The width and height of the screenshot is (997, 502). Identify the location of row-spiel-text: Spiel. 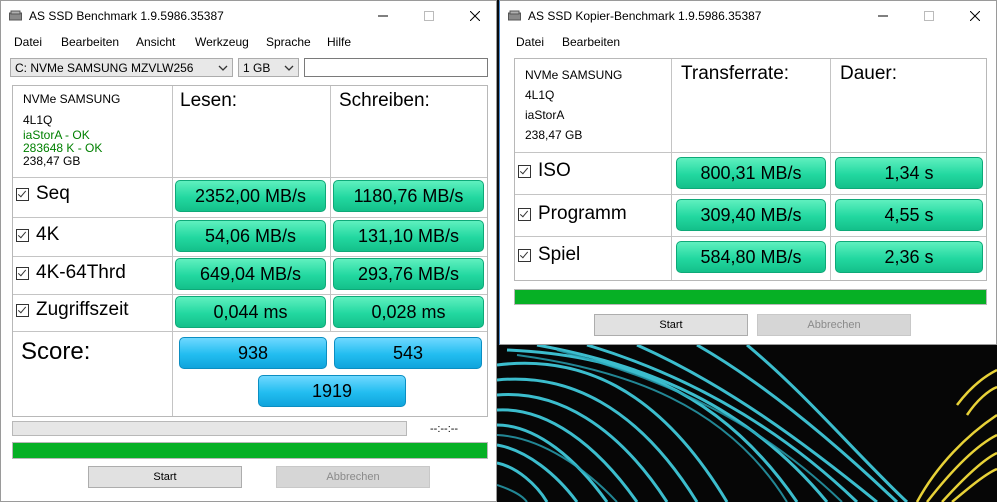
(559, 254).